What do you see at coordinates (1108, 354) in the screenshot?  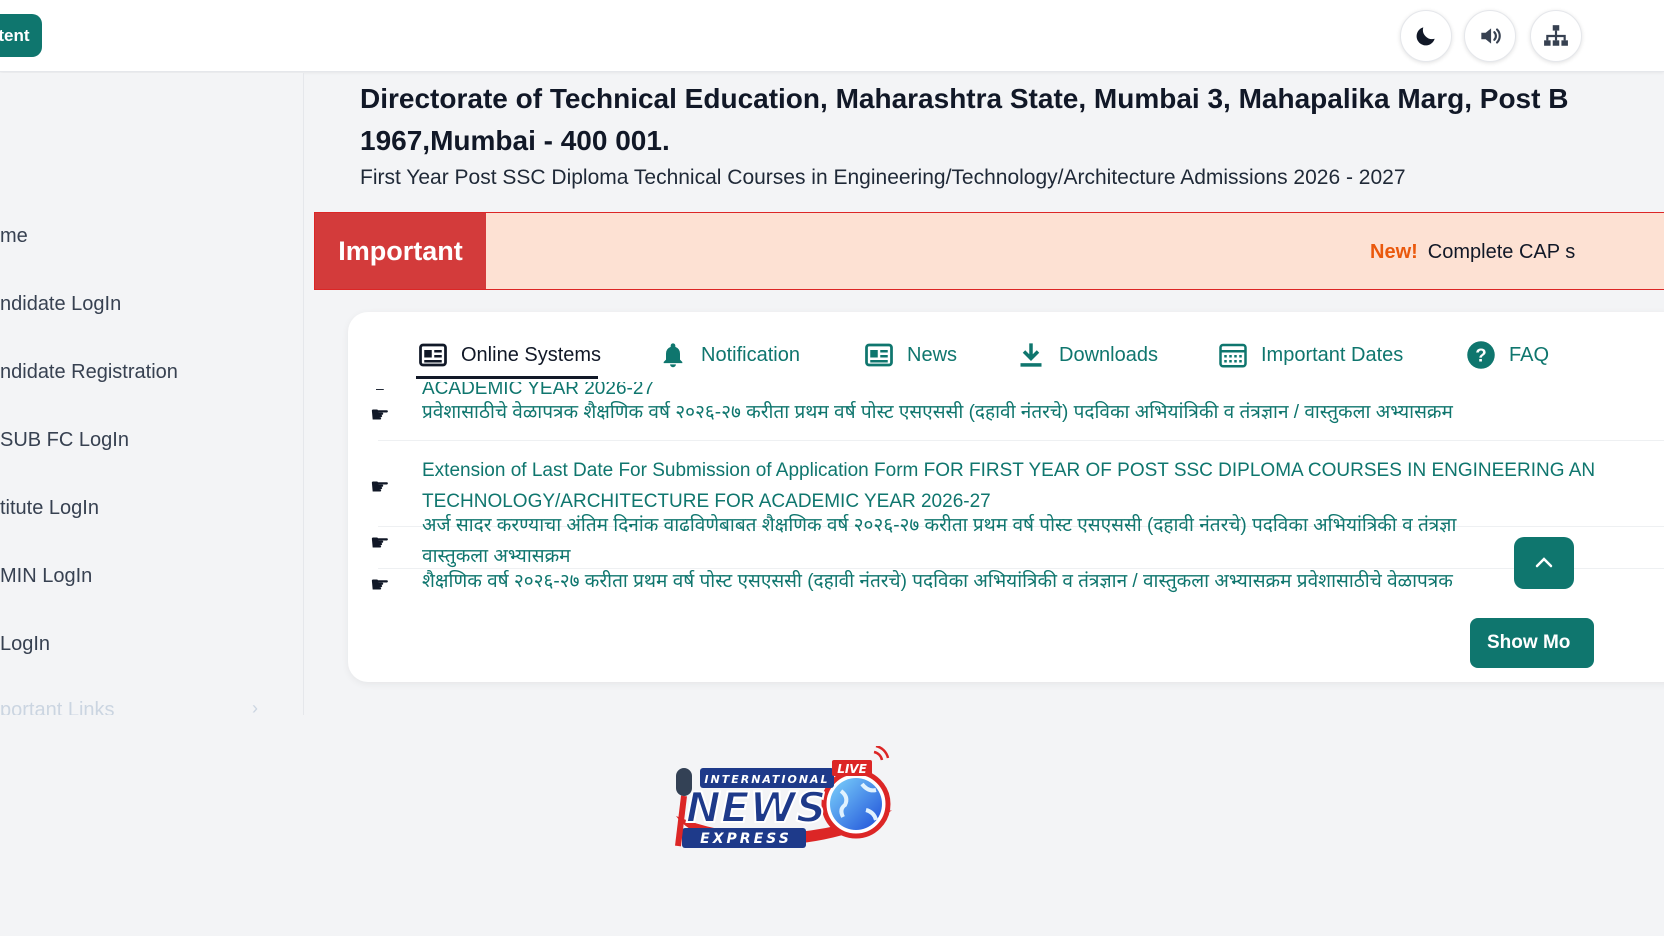 I see `tab-label: Downloads` at bounding box center [1108, 354].